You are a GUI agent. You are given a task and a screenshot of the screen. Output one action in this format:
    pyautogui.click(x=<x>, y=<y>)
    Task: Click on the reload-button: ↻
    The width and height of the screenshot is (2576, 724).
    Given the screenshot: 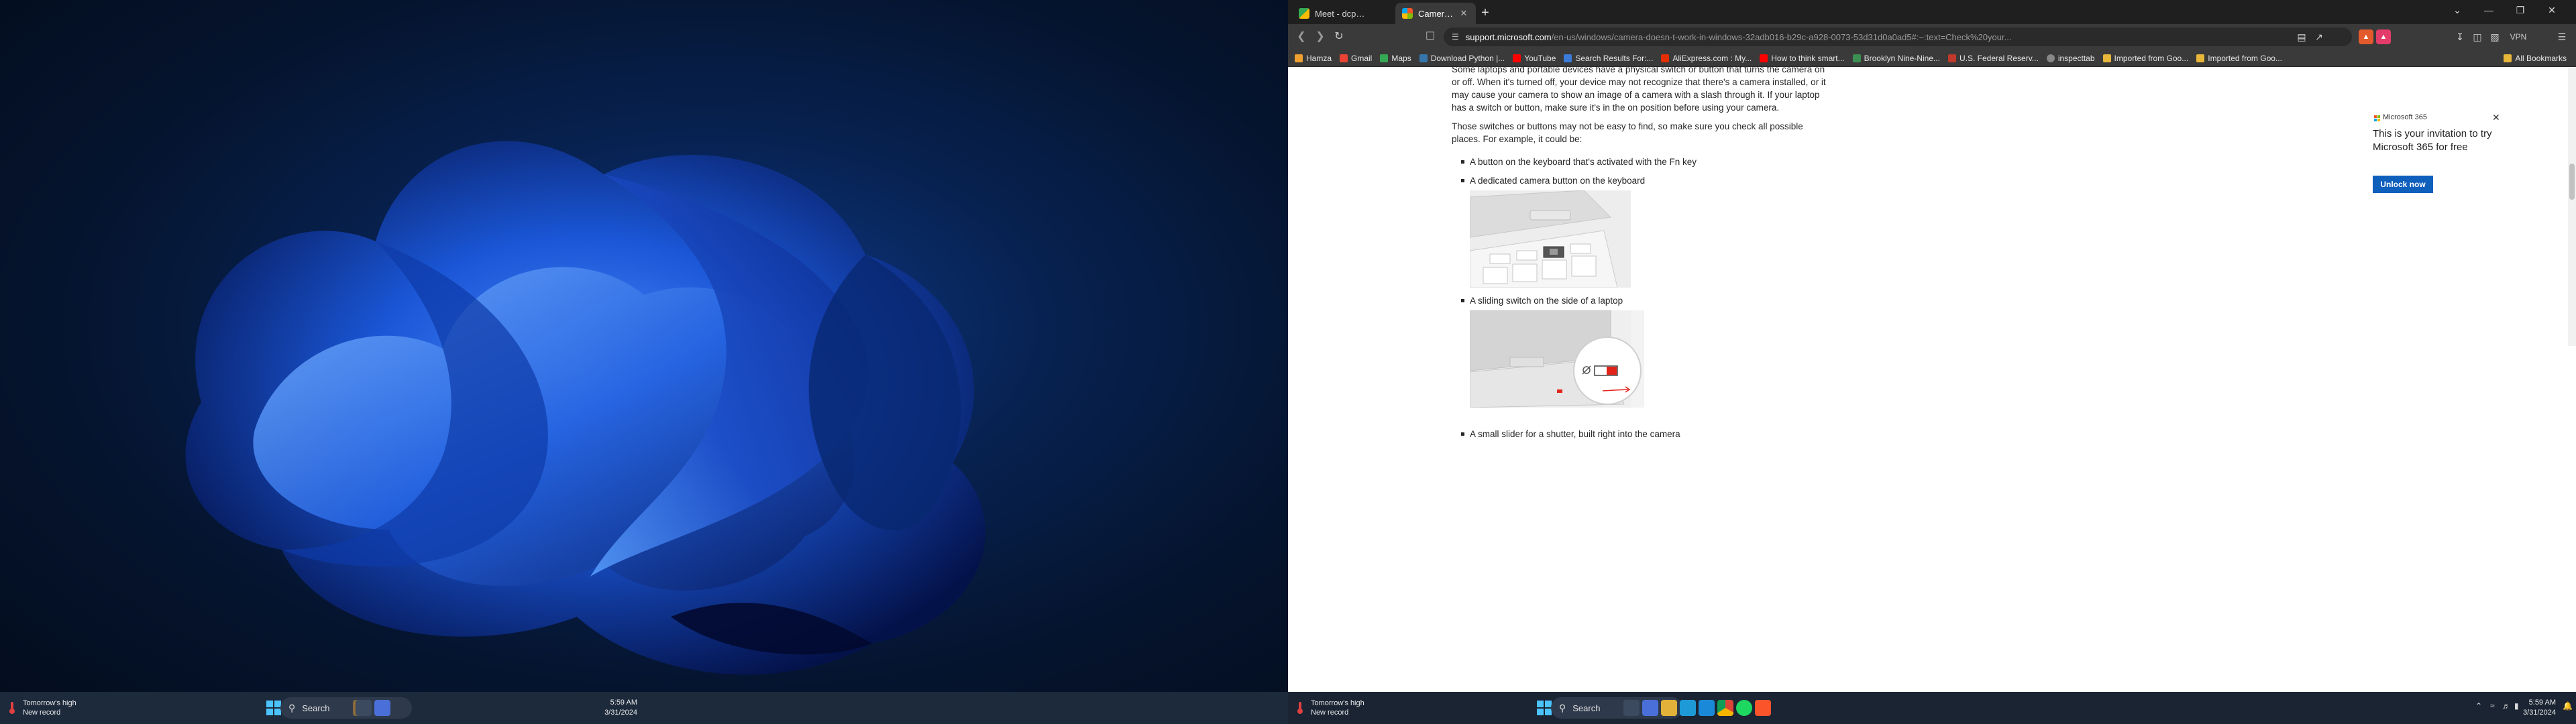 What is the action you would take?
    pyautogui.click(x=1339, y=37)
    